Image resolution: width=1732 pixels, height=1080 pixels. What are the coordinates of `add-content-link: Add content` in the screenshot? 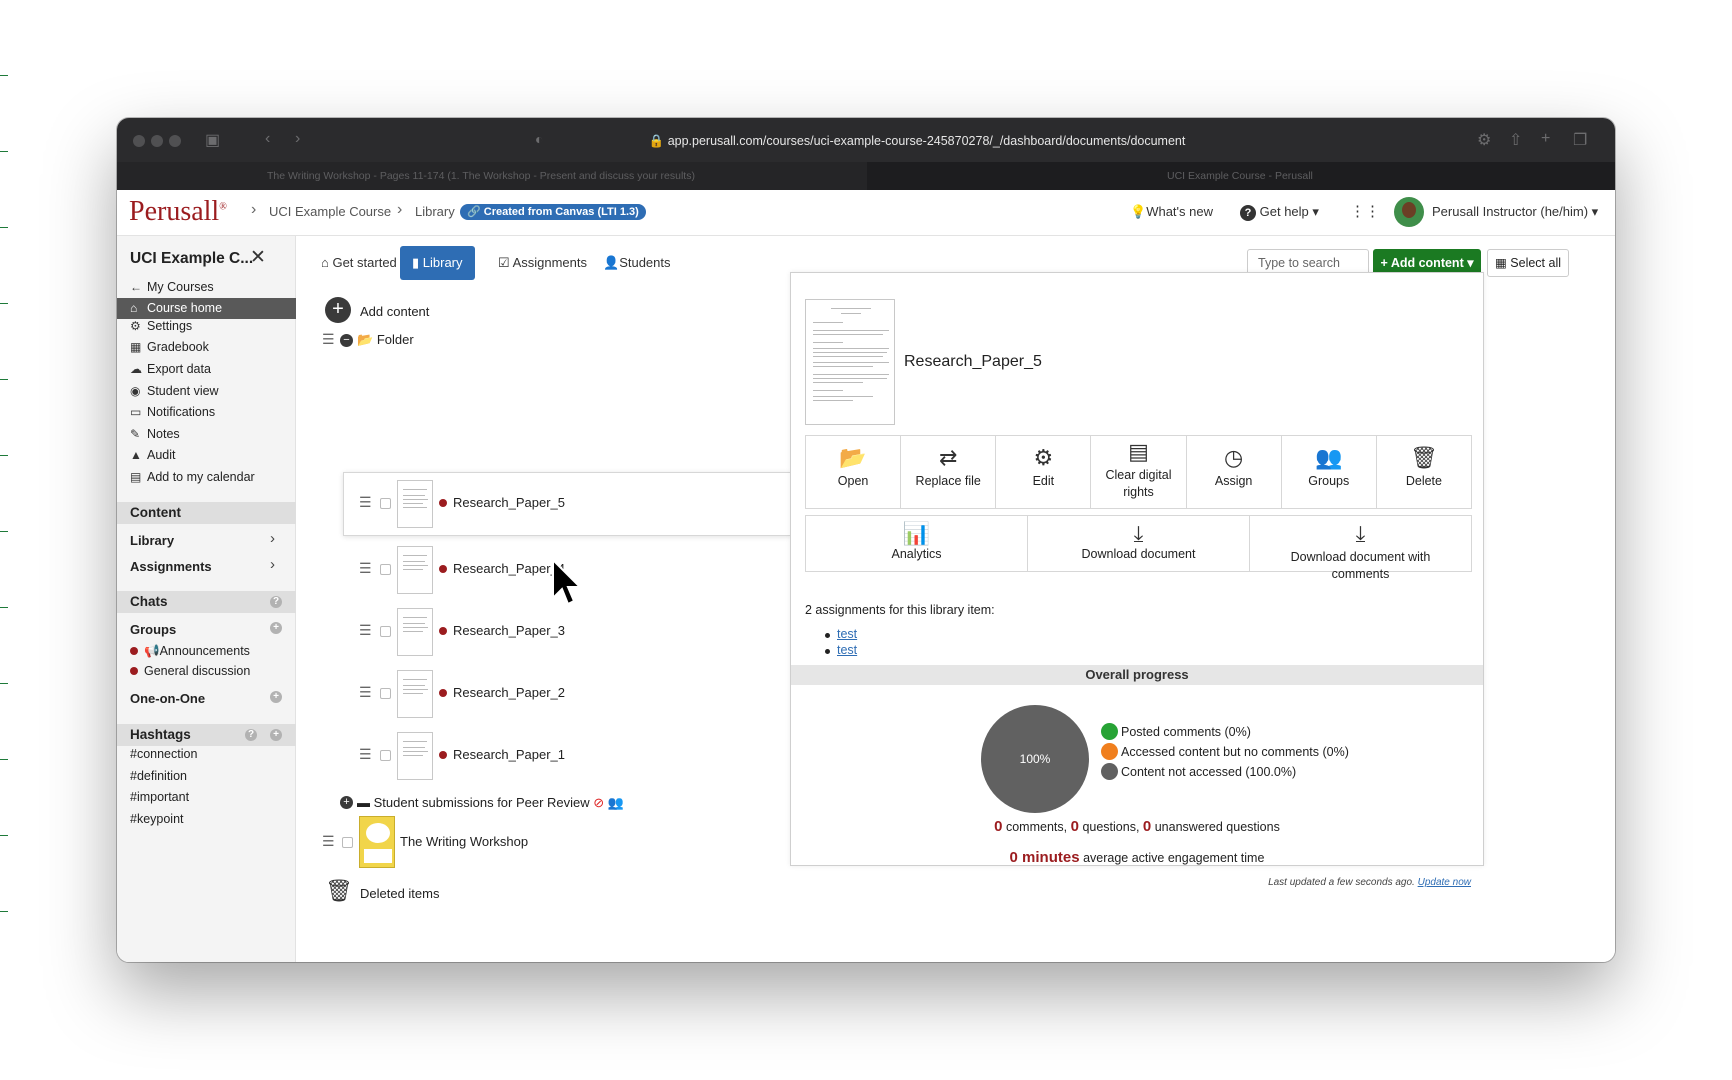 It's located at (394, 311).